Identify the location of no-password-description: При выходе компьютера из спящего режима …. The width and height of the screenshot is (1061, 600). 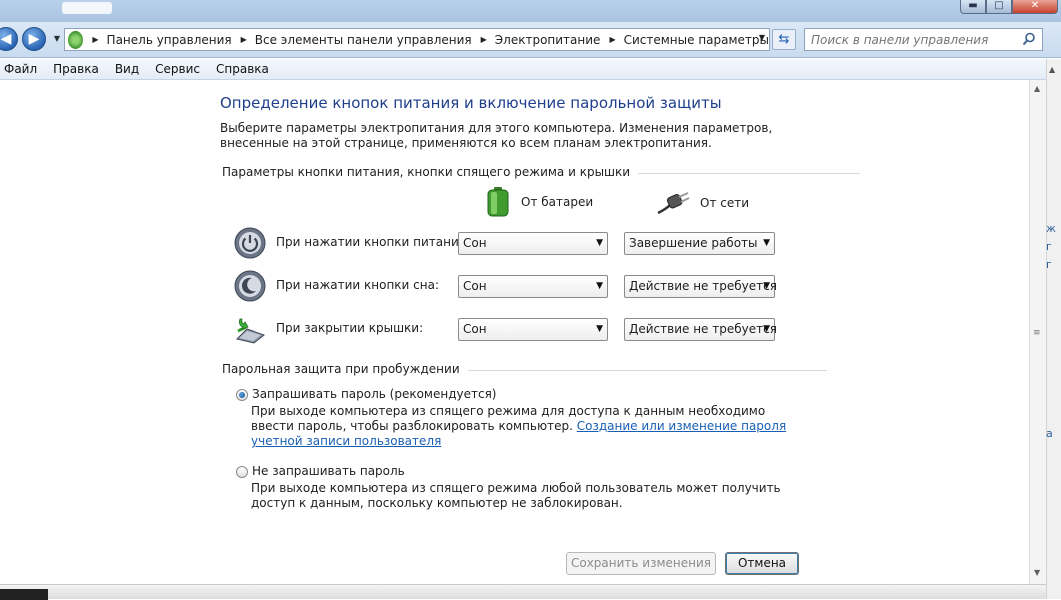
(516, 495).